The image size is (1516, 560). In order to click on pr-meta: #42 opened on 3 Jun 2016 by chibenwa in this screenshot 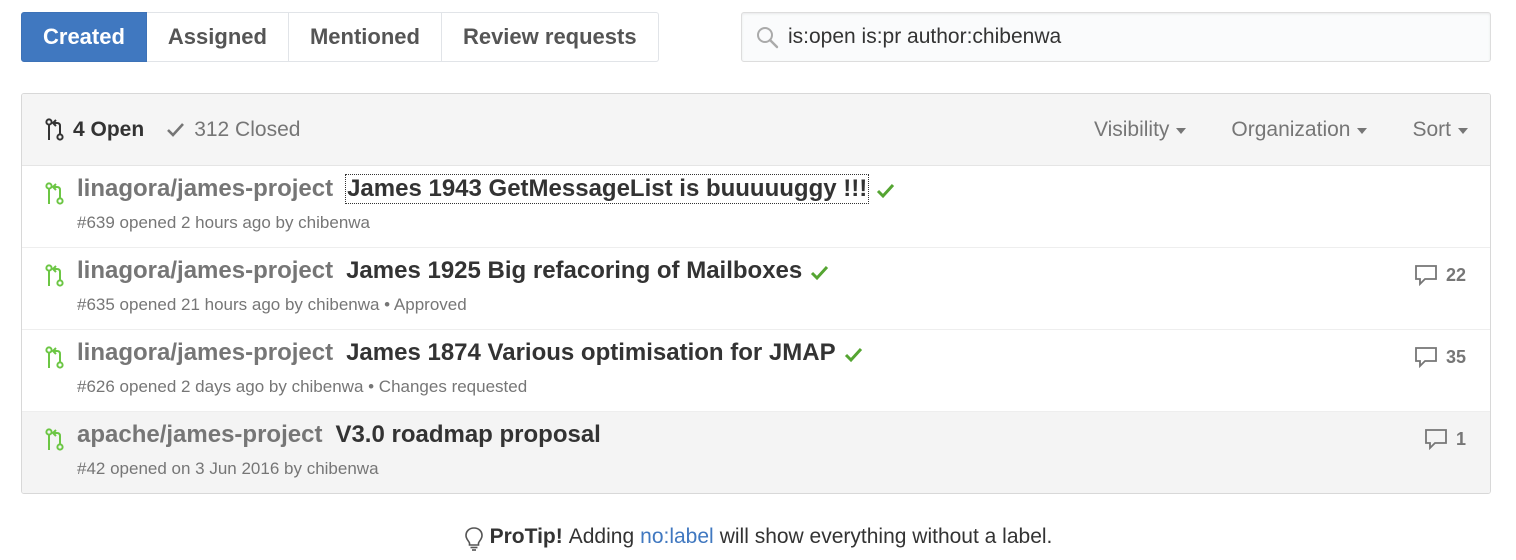, I will do `click(228, 468)`.